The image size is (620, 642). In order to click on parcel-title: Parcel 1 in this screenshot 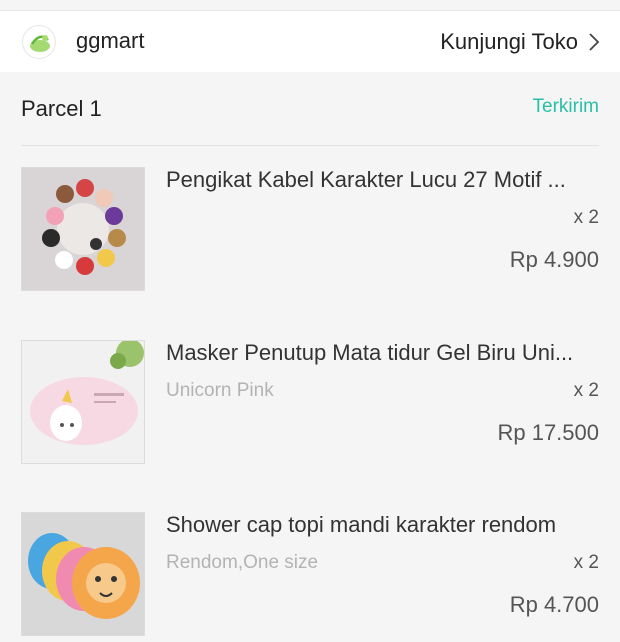, I will do `click(61, 108)`.